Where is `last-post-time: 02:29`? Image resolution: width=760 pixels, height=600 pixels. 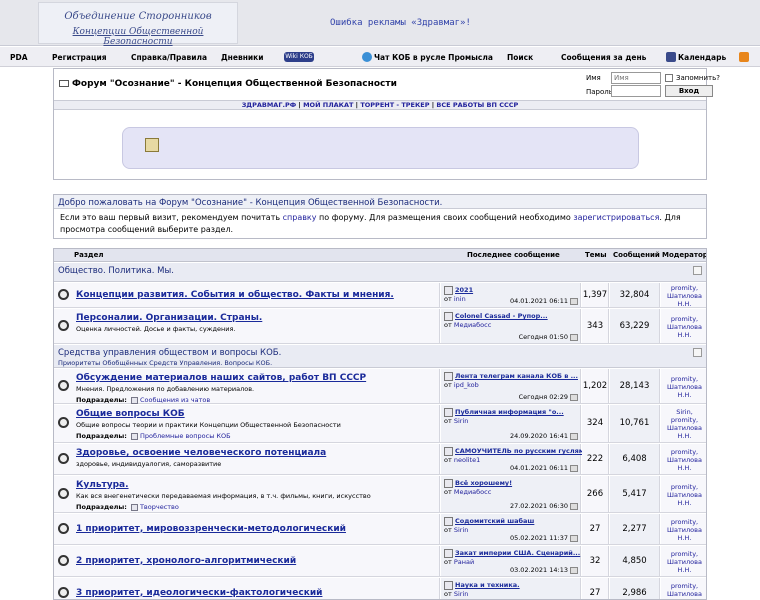
last-post-time: 02:29 is located at coordinates (558, 397).